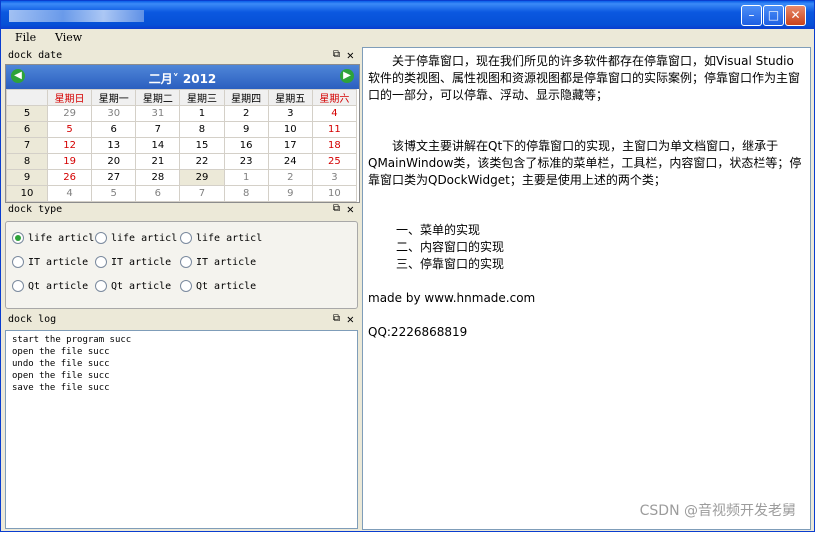  I want to click on calendar-day: 16, so click(246, 145).